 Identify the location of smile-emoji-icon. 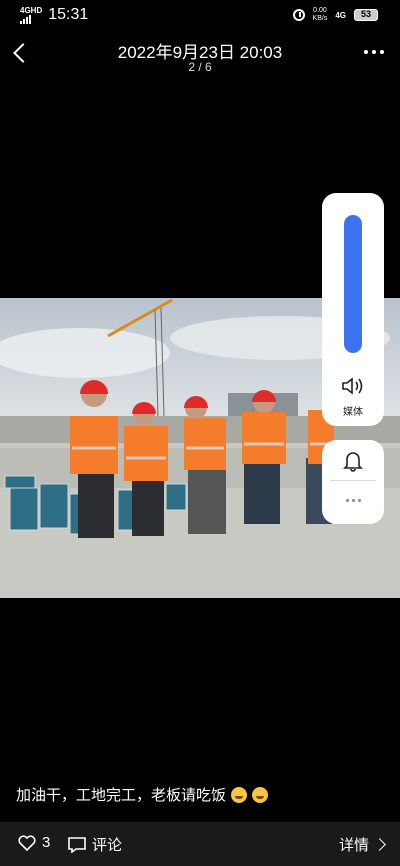
(239, 795).